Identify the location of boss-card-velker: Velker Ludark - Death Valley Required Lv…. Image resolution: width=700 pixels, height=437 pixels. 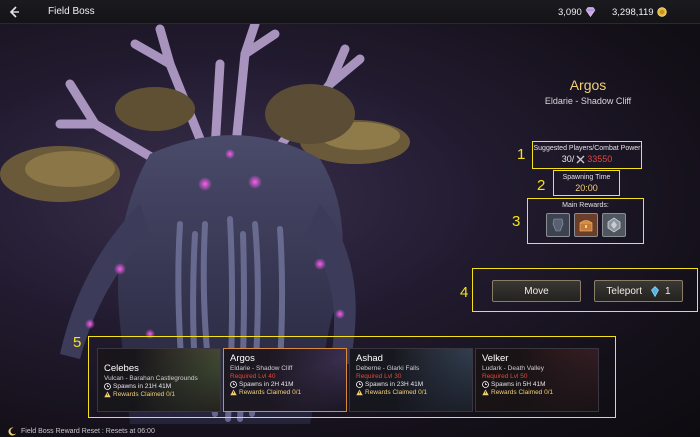
(537, 380).